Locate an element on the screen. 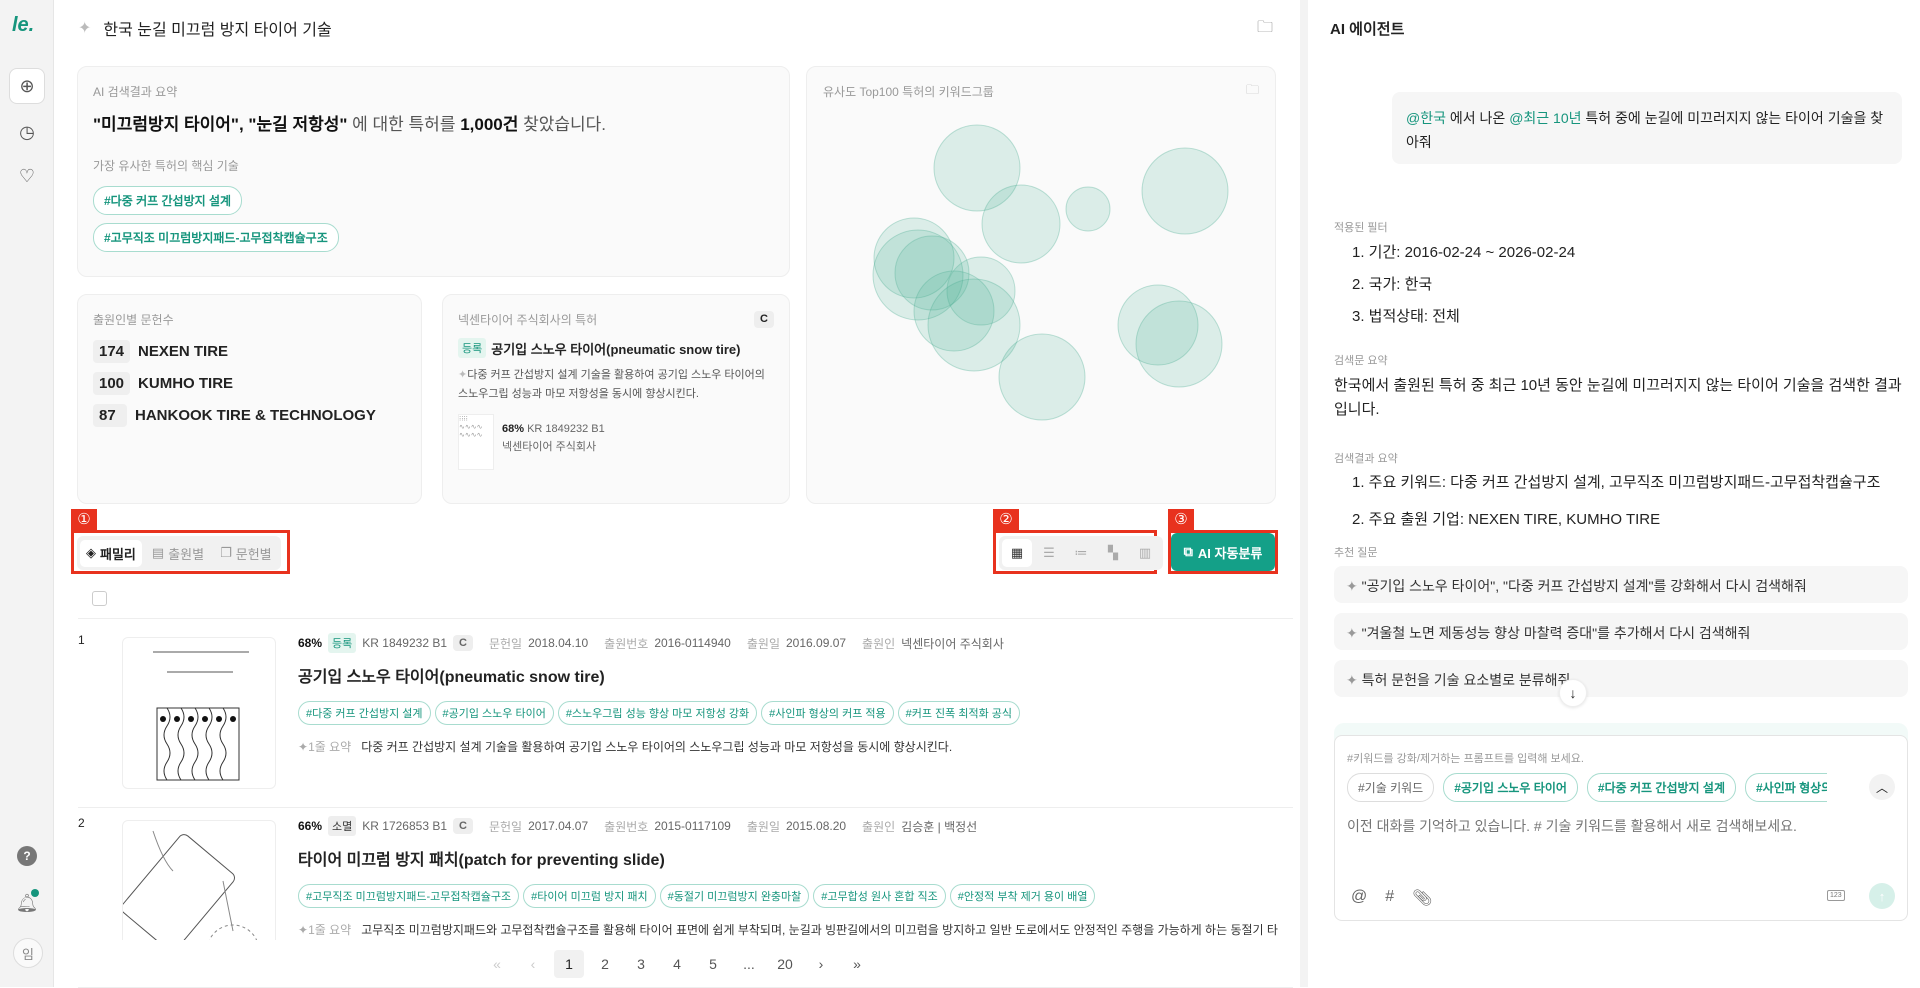 This screenshot has height=988, width=1920. keyword-chip: #공기입 스노우 타이어 is located at coordinates (1510, 787).